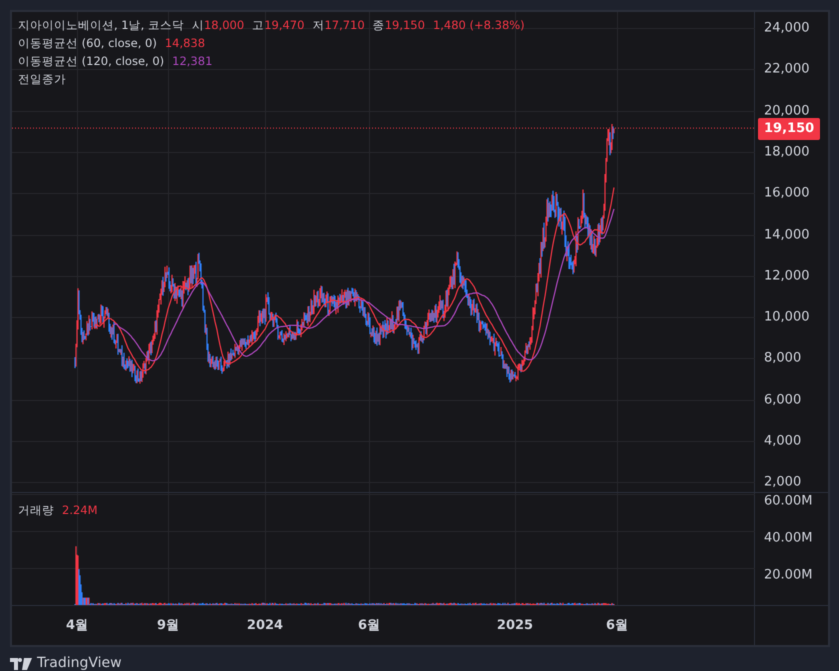 This screenshot has width=839, height=671. I want to click on price-axis-label: 12,000, so click(787, 276).